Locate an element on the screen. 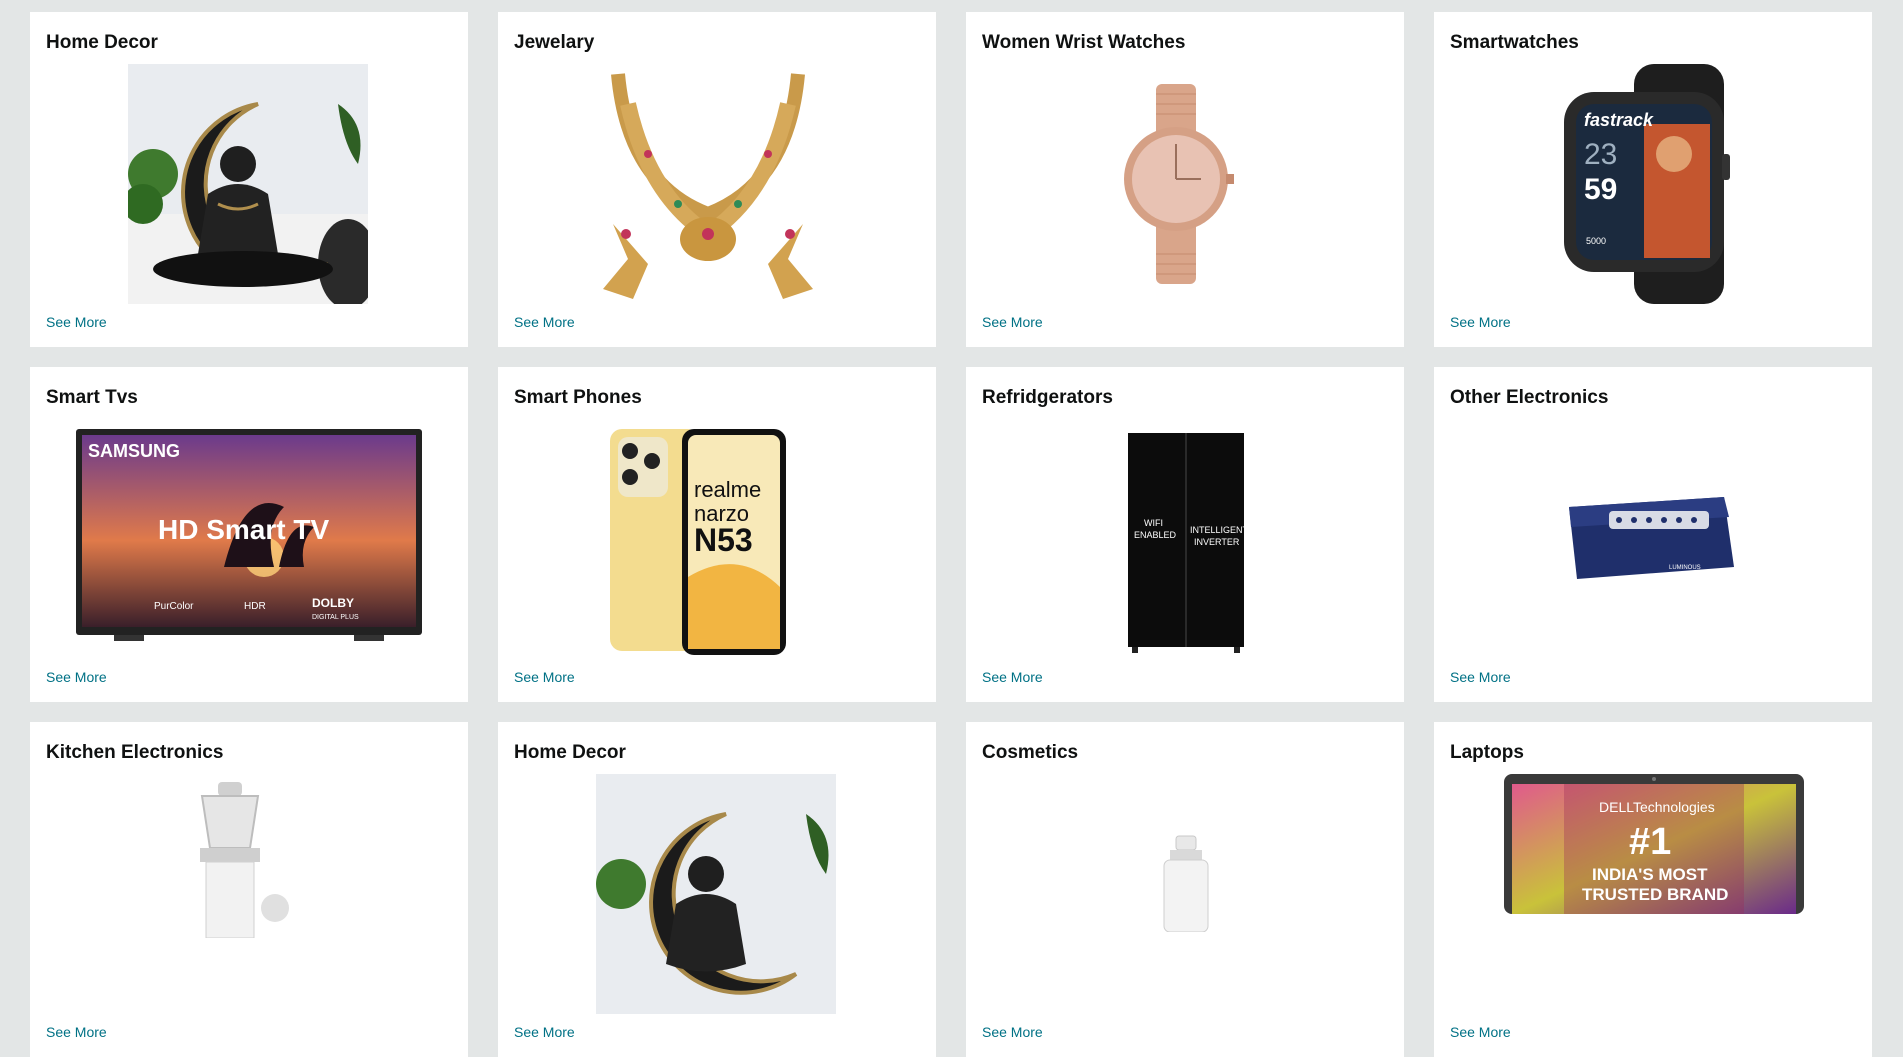 The width and height of the screenshot is (1903, 1057). category-card-laptops: Laptops DELLTechnologies #1 INDIA'S MOST is located at coordinates (1653, 889).